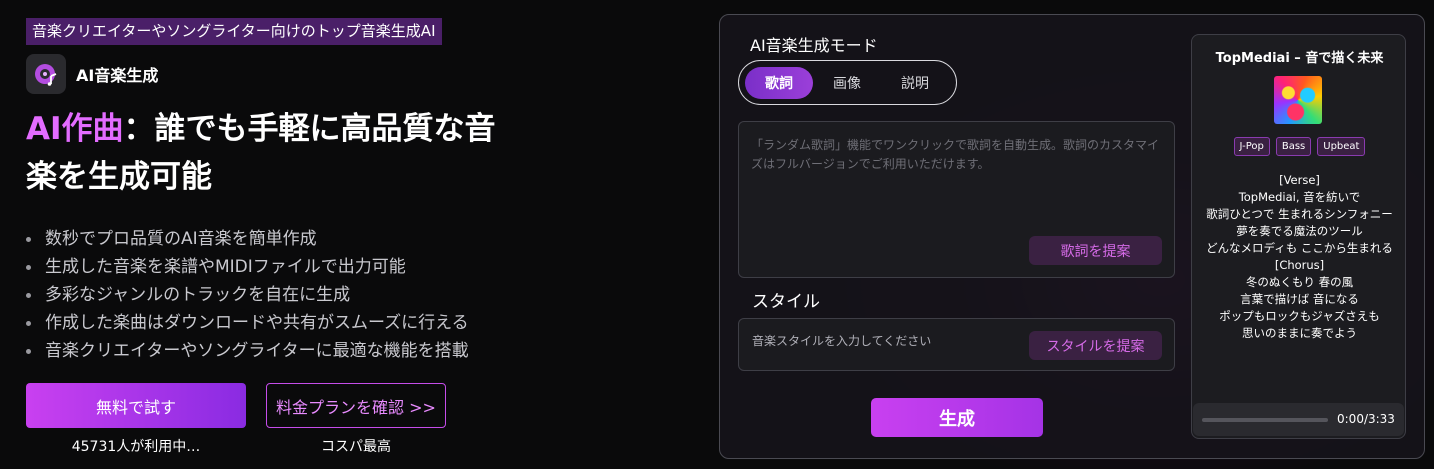  Describe the element at coordinates (1299, 282) in the screenshot. I see `lyric-line: 冬のぬくもり 春の風` at that location.